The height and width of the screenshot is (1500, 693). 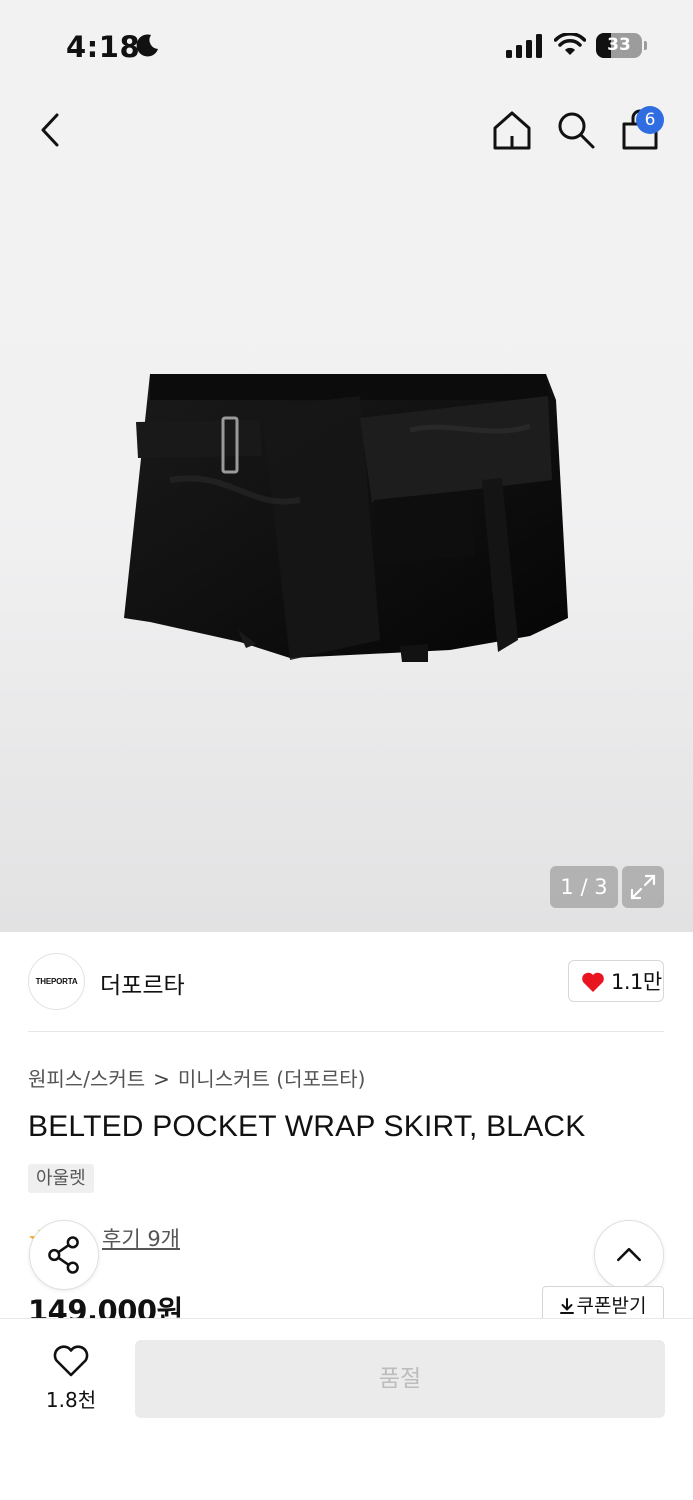 I want to click on wishlist-count: 1.8천, so click(x=71, y=1400).